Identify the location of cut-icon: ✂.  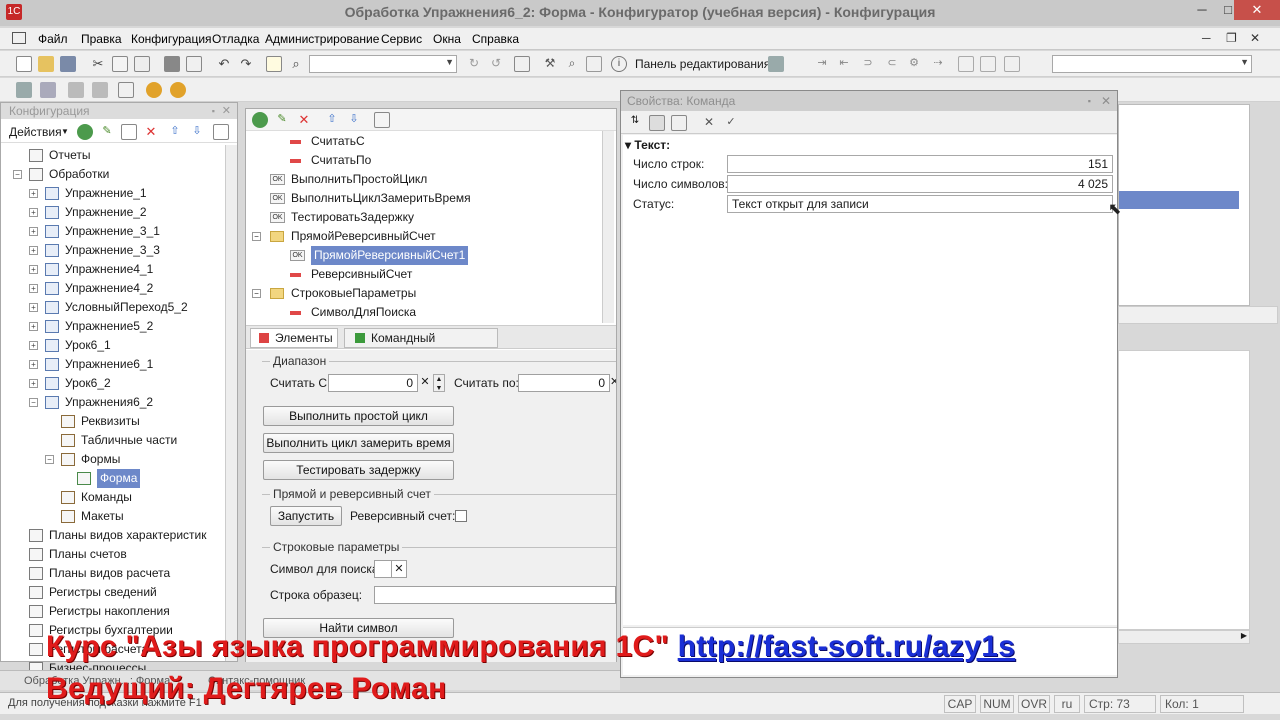
(98, 64).